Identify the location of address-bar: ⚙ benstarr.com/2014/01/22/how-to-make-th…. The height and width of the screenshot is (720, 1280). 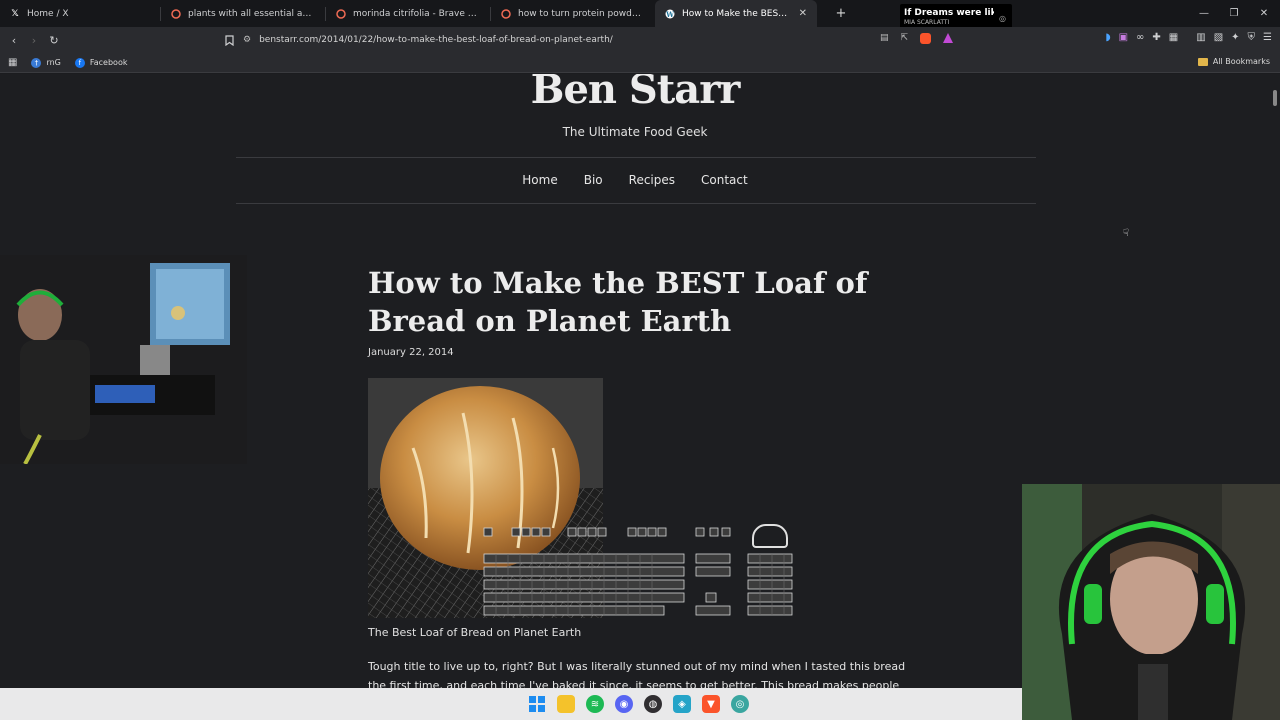
(603, 40).